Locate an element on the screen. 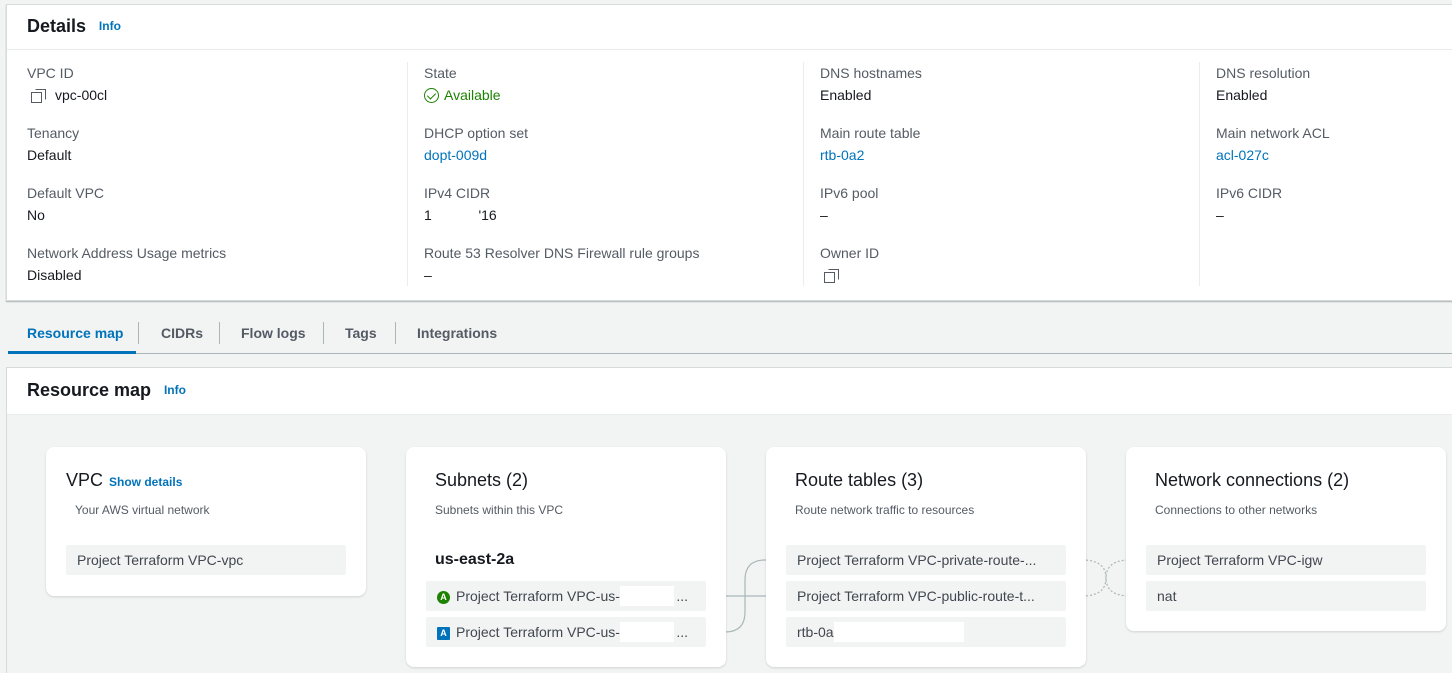 This screenshot has width=1452, height=673. vpc-card-title: VPC is located at coordinates (85, 480).